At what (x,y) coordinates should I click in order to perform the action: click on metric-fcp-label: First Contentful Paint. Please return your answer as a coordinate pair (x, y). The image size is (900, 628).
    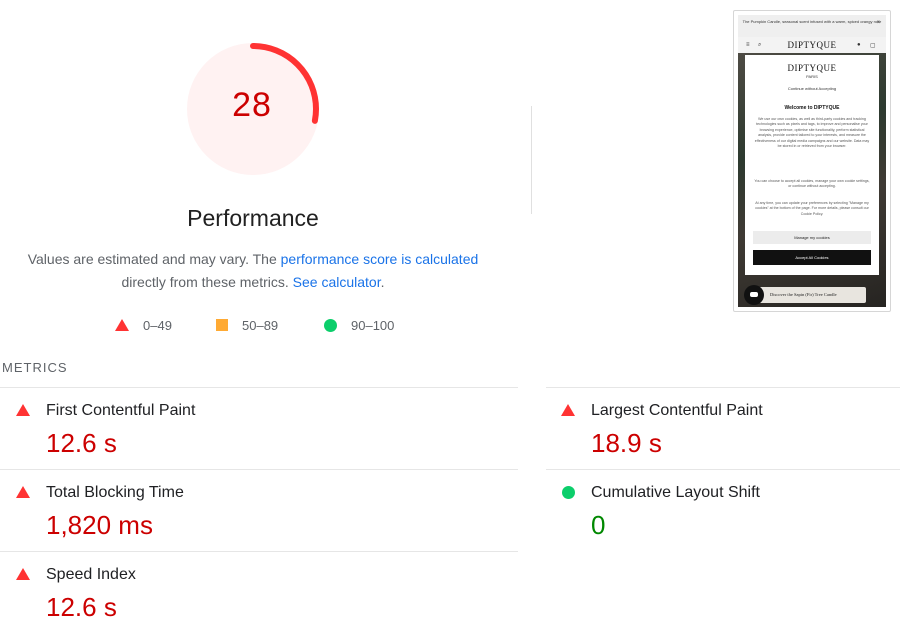
    Looking at the image, I should click on (121, 410).